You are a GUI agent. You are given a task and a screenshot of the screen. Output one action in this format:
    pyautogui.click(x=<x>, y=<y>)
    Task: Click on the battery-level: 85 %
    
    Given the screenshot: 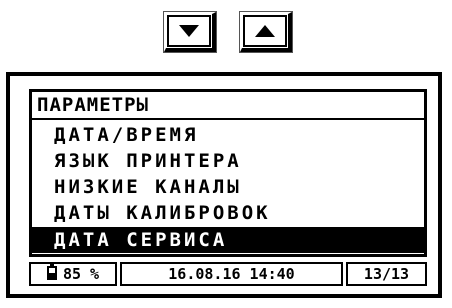 What is the action you would take?
    pyautogui.click(x=81, y=274)
    